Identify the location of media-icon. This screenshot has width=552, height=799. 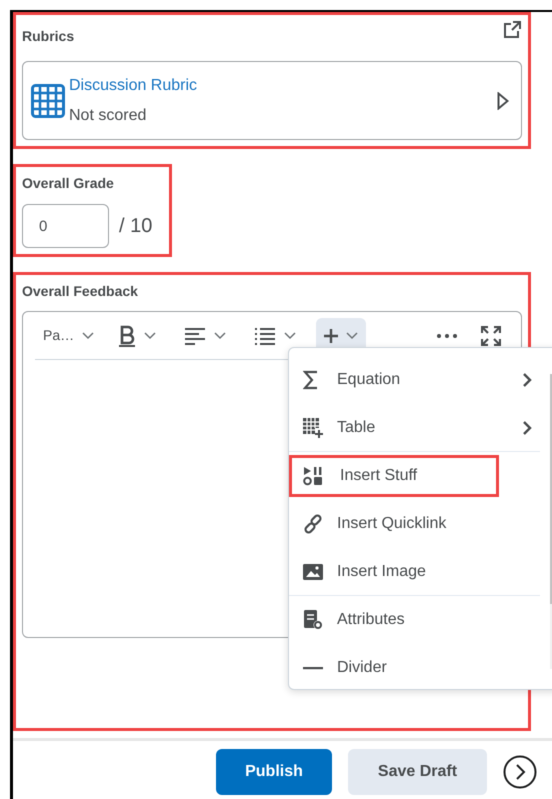
(313, 476).